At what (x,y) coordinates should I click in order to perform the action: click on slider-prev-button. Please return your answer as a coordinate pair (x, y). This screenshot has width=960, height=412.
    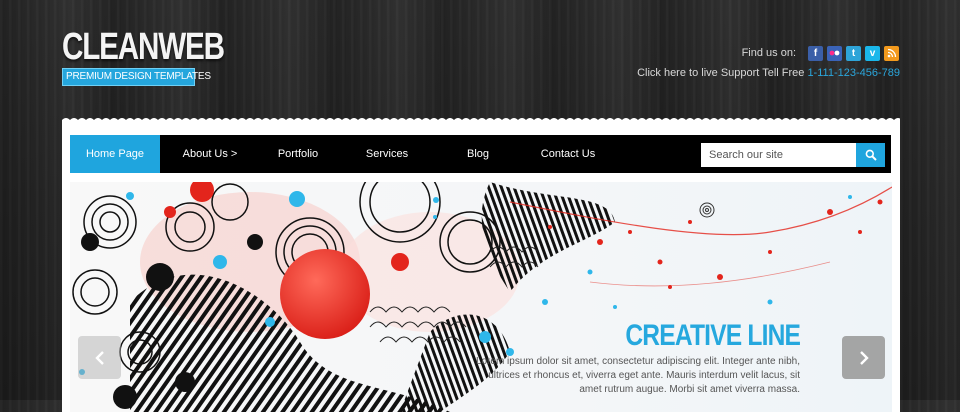
    Looking at the image, I should click on (99, 357).